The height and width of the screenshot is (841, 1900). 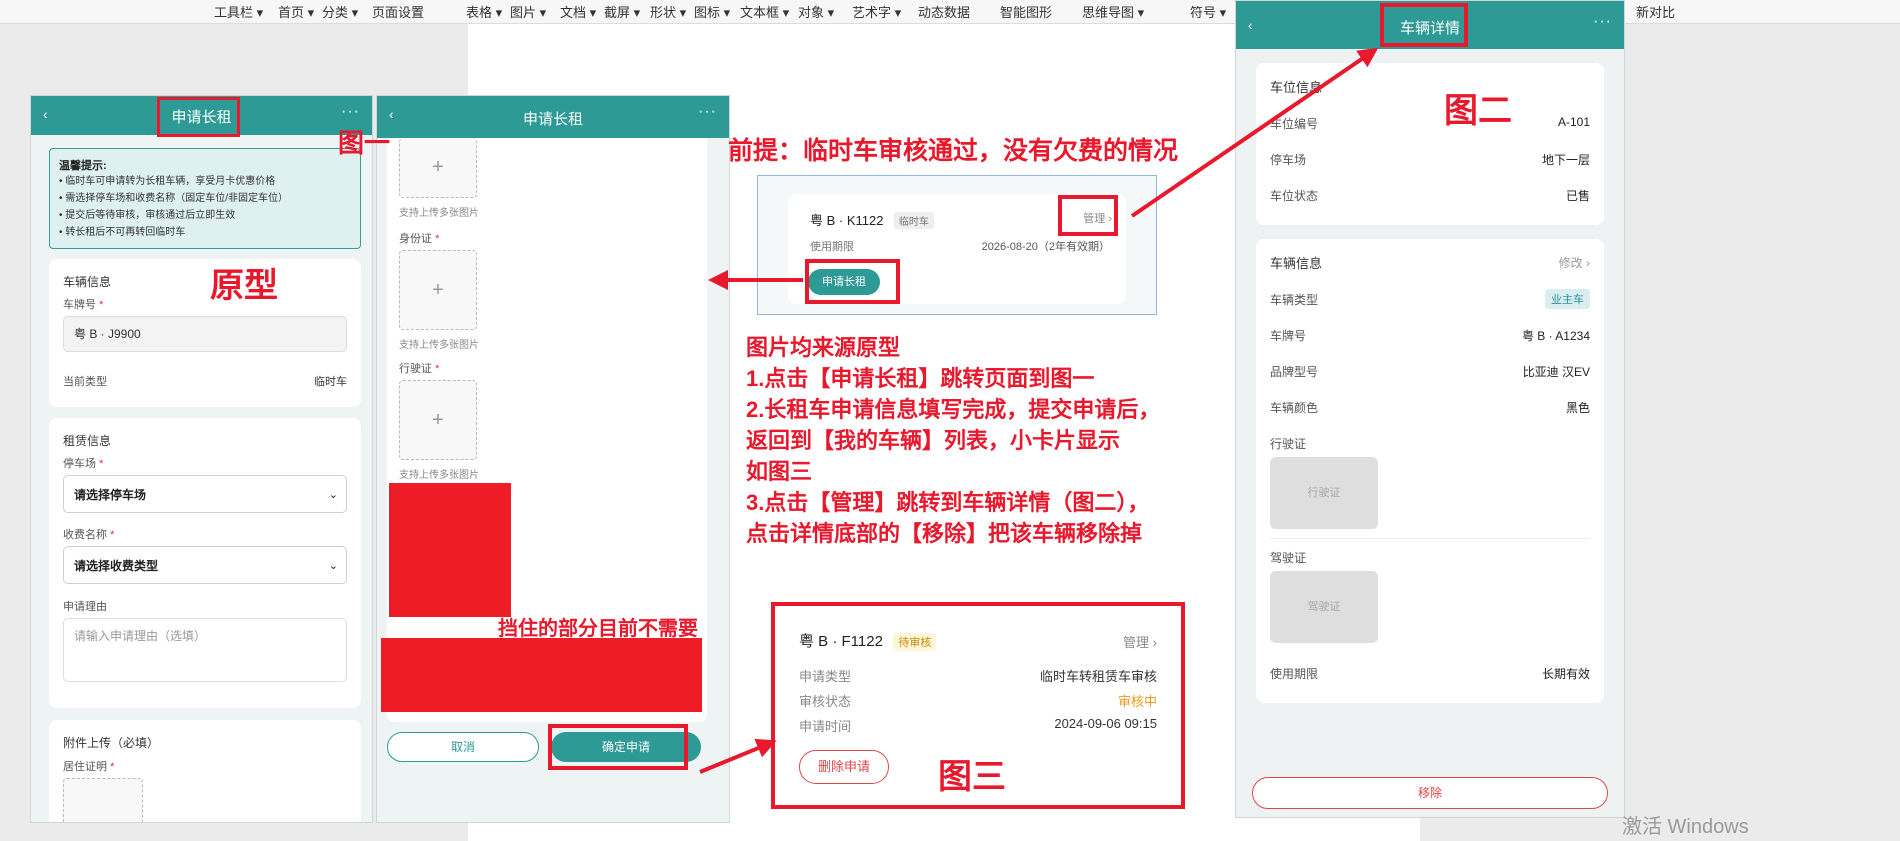 I want to click on section-title: 附件上传（必填）, so click(x=111, y=743).